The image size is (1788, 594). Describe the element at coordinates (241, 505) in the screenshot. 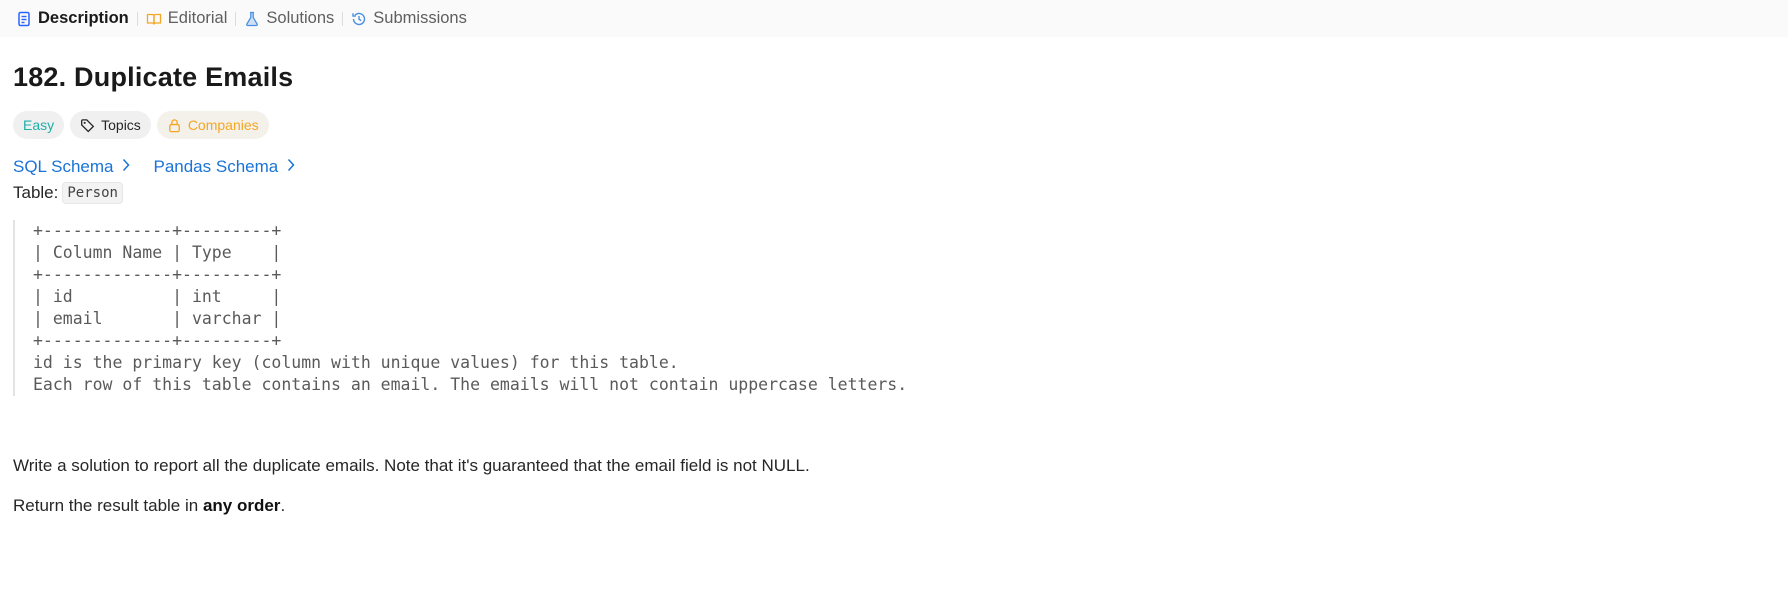

I see `return-bold: any order` at that location.